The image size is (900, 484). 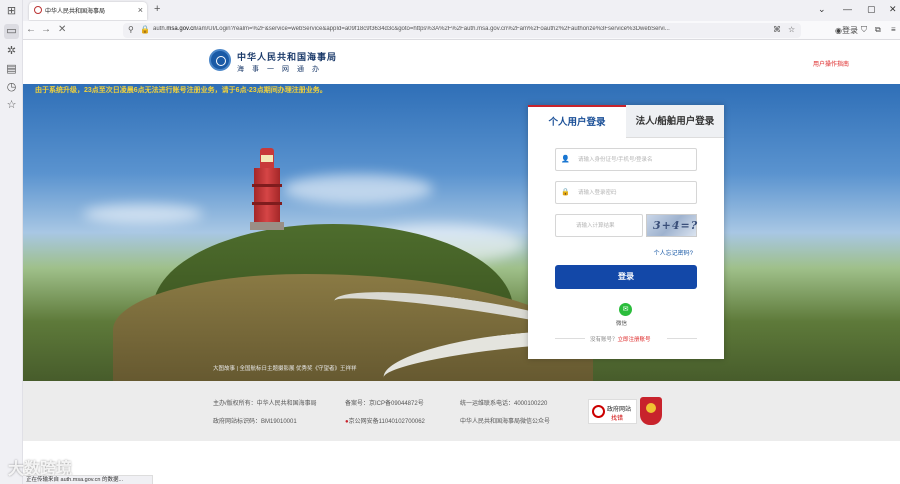 I want to click on photo-caption: 大图故事 | 全国航标日主题摄影展 优秀奖《守望者》王祥祥, so click(x=285, y=369).